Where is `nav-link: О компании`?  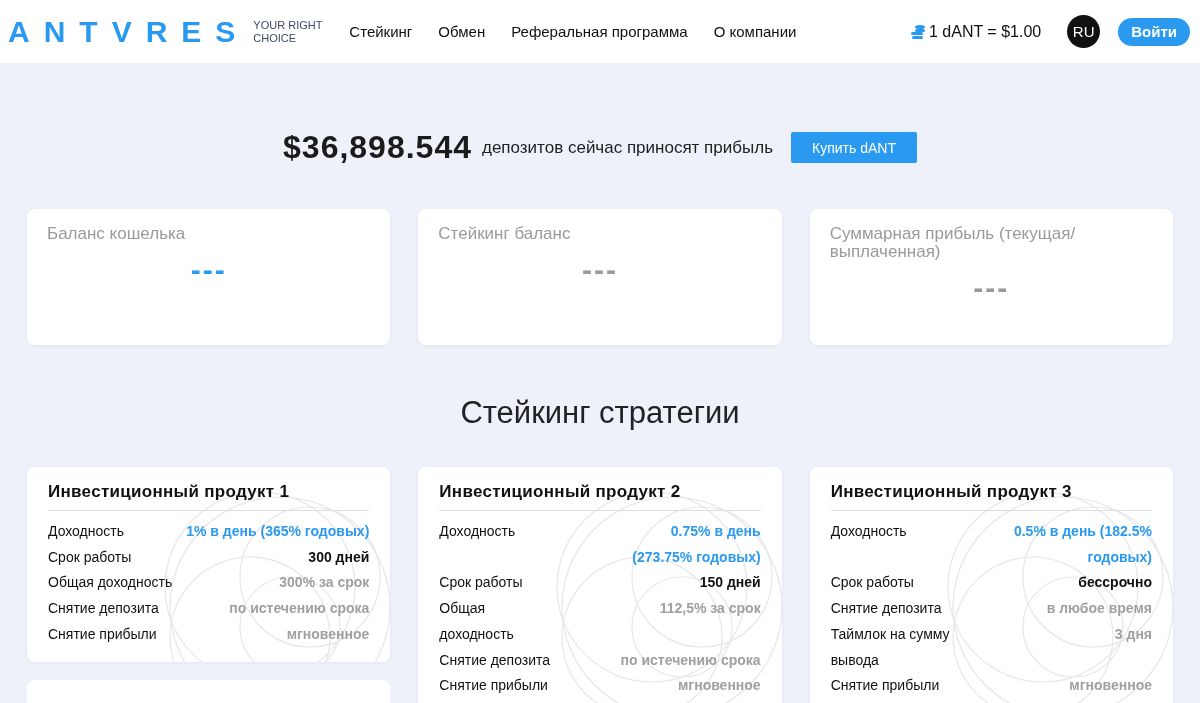 nav-link: О компании is located at coordinates (755, 31).